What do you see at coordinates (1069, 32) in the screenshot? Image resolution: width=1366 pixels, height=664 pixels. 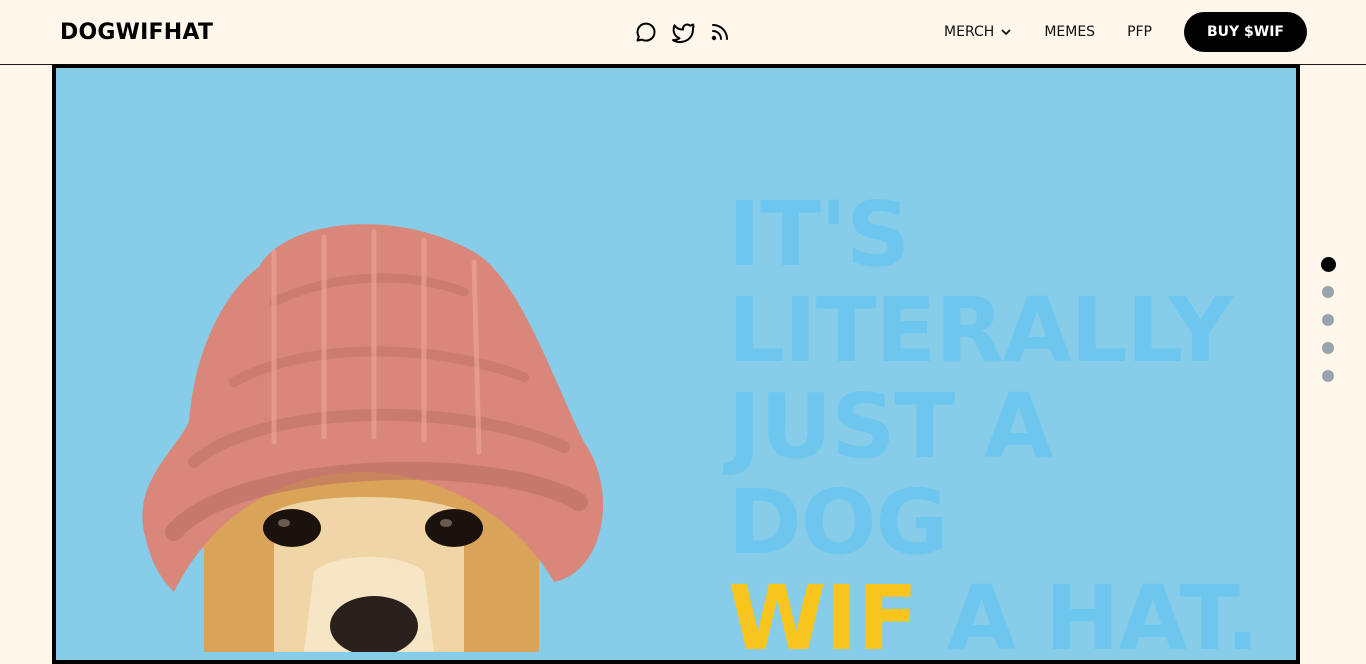 I see `nav-memes-link: MEMES` at bounding box center [1069, 32].